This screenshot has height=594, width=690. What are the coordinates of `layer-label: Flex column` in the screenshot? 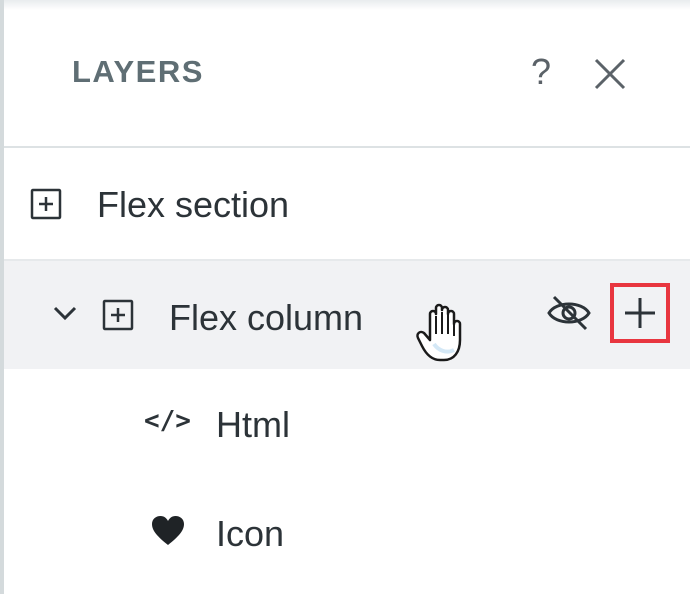 It's located at (266, 317).